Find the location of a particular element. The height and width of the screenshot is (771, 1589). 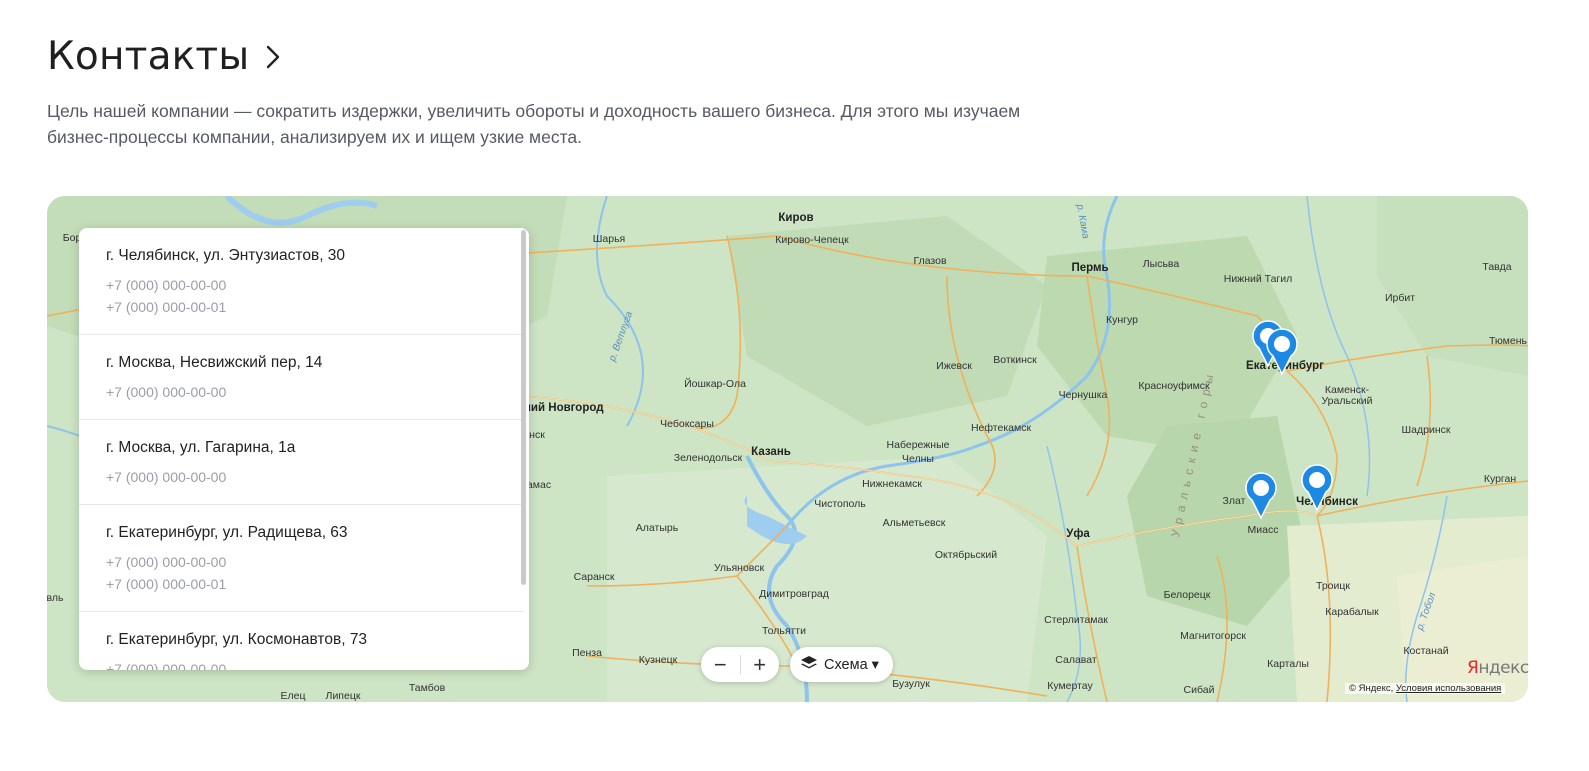

city-label: Саранск is located at coordinates (594, 577).